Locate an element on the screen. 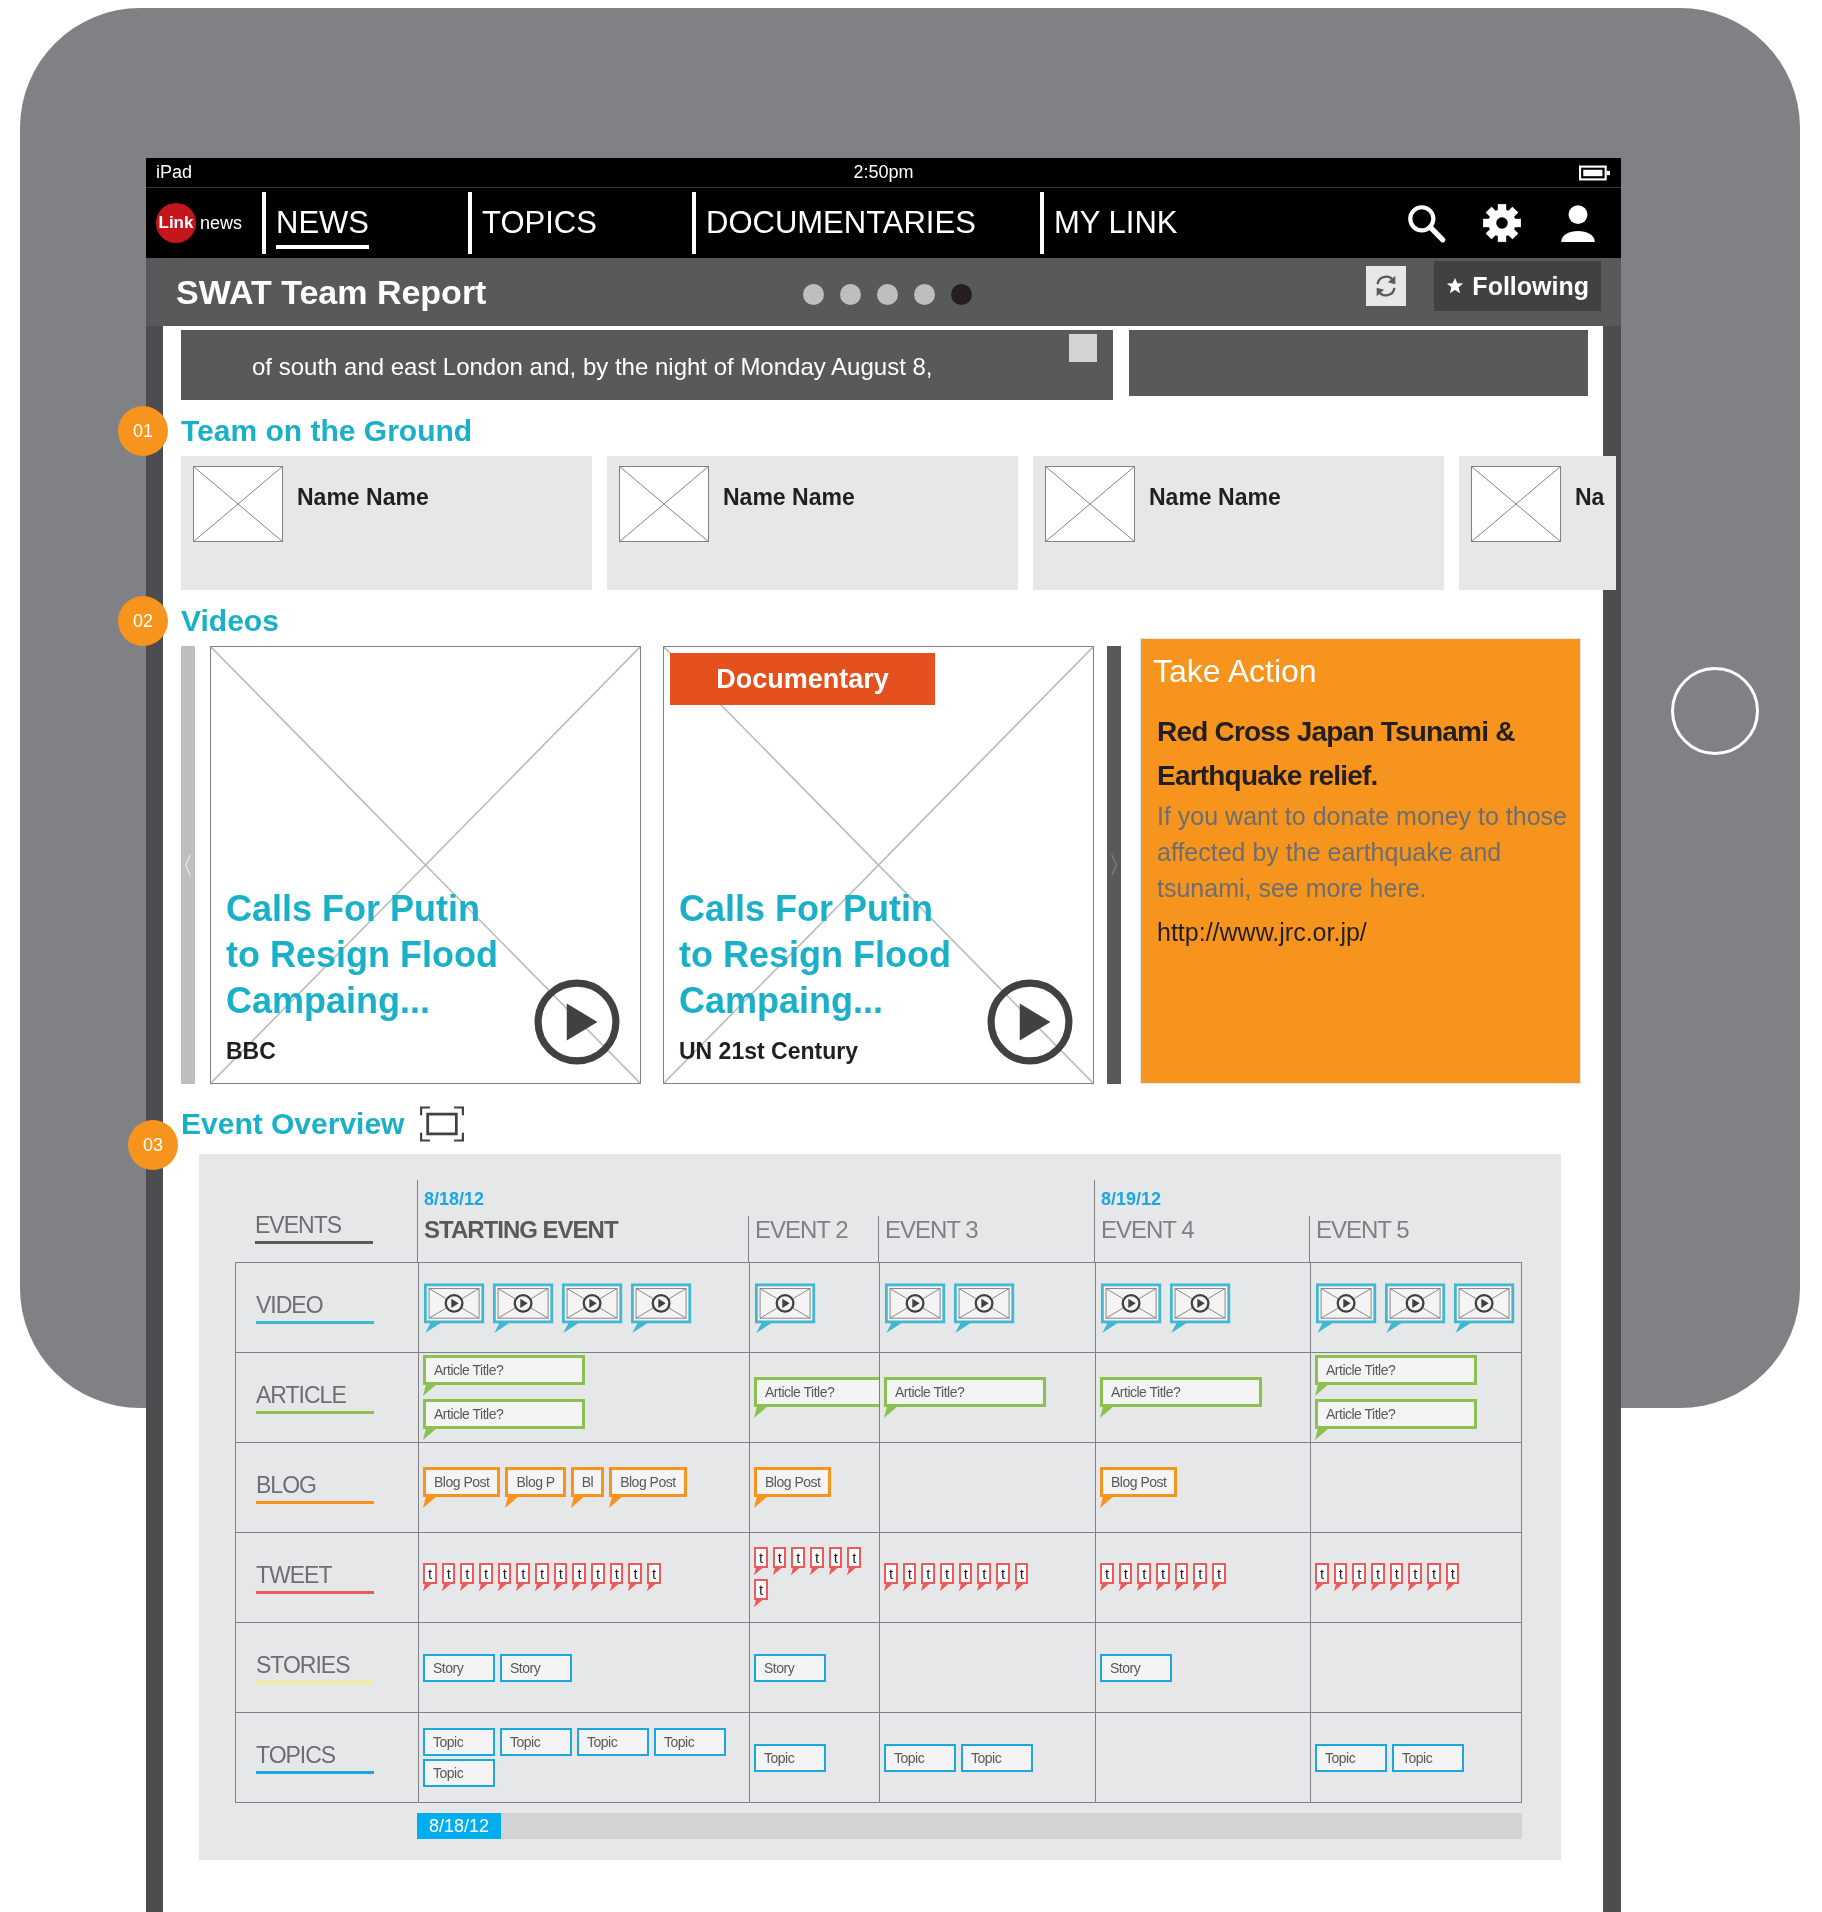 This screenshot has height=1912, width=1822. logo-badge: Link is located at coordinates (176, 223).